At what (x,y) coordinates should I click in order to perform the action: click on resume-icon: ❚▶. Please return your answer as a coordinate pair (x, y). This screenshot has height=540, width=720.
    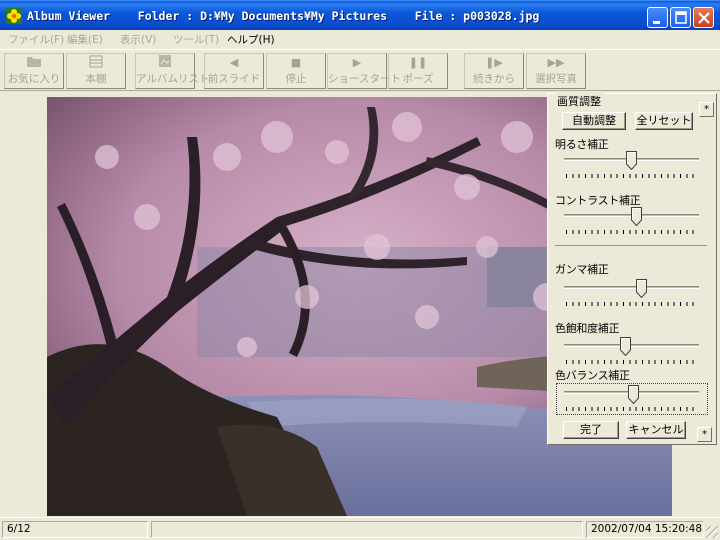
    Looking at the image, I should click on (494, 62).